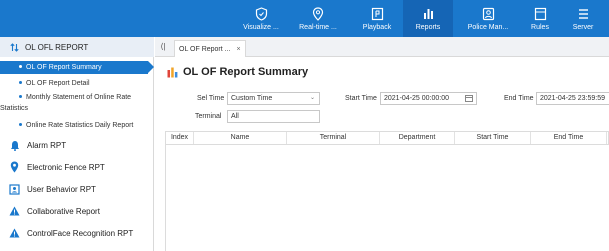  I want to click on end-time-label: End Time, so click(519, 98).